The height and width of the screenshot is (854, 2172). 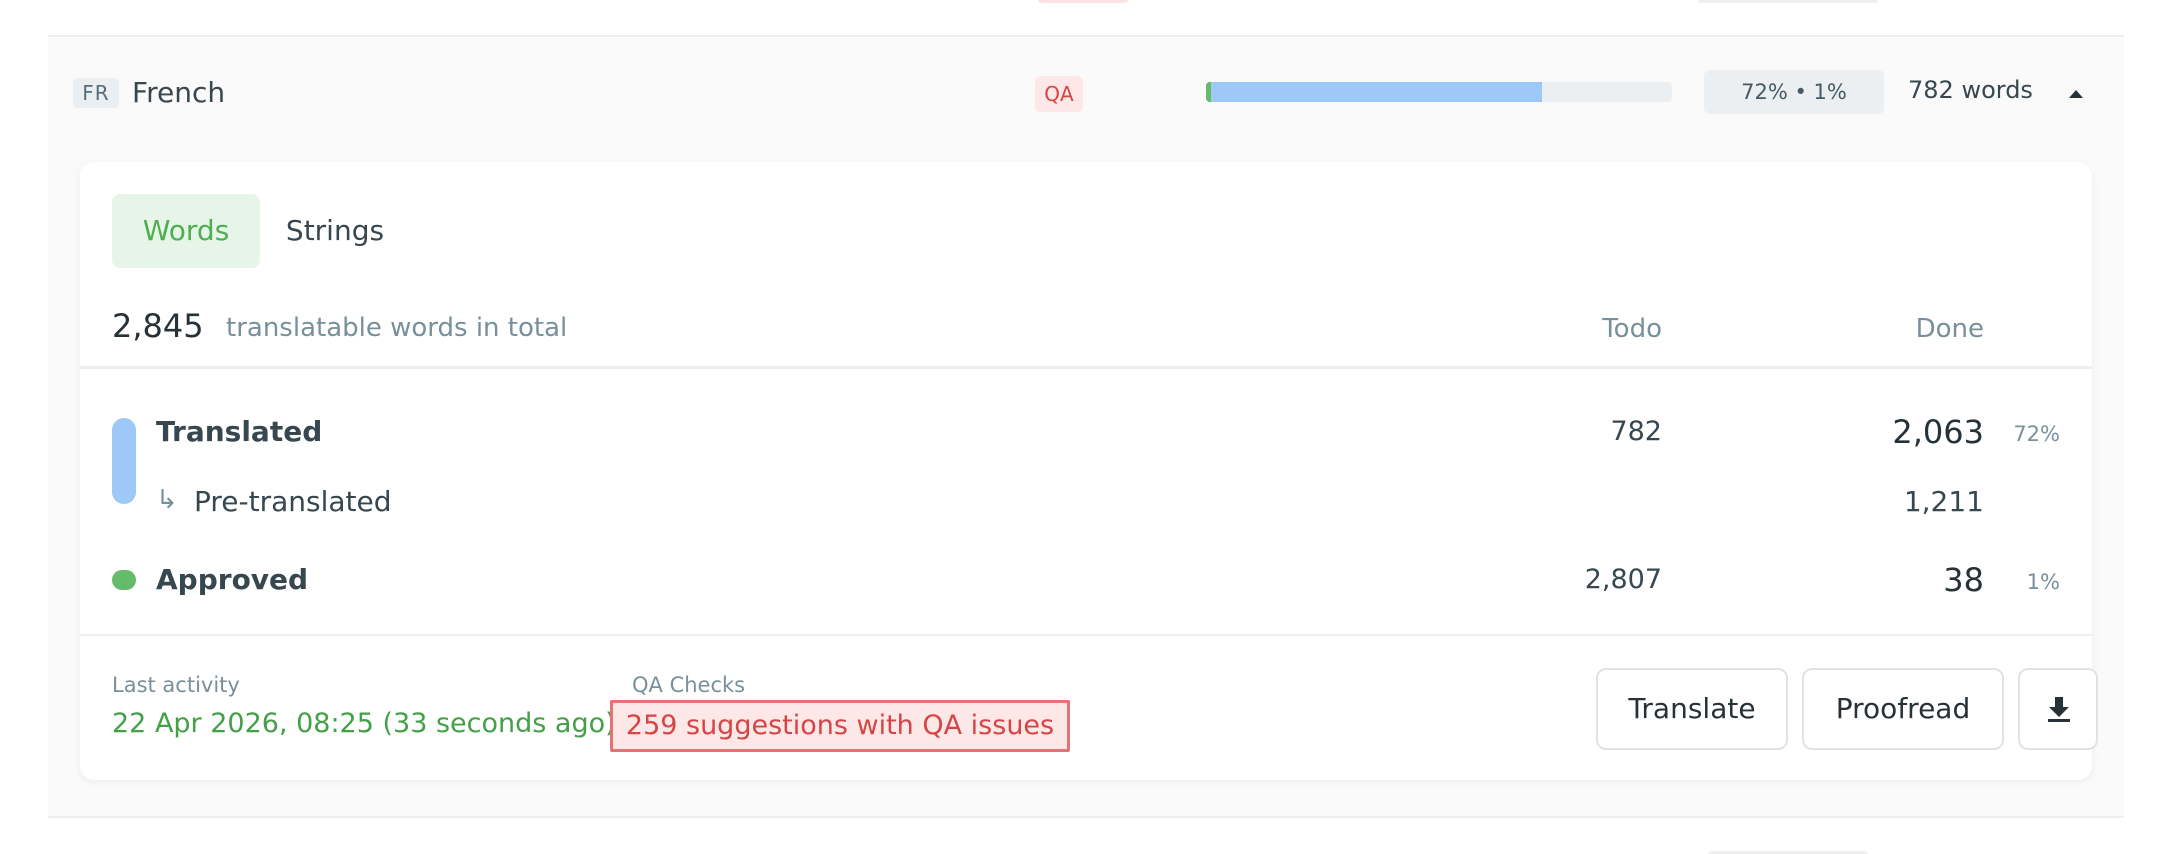 I want to click on footer-divider, so click(x=1086, y=635).